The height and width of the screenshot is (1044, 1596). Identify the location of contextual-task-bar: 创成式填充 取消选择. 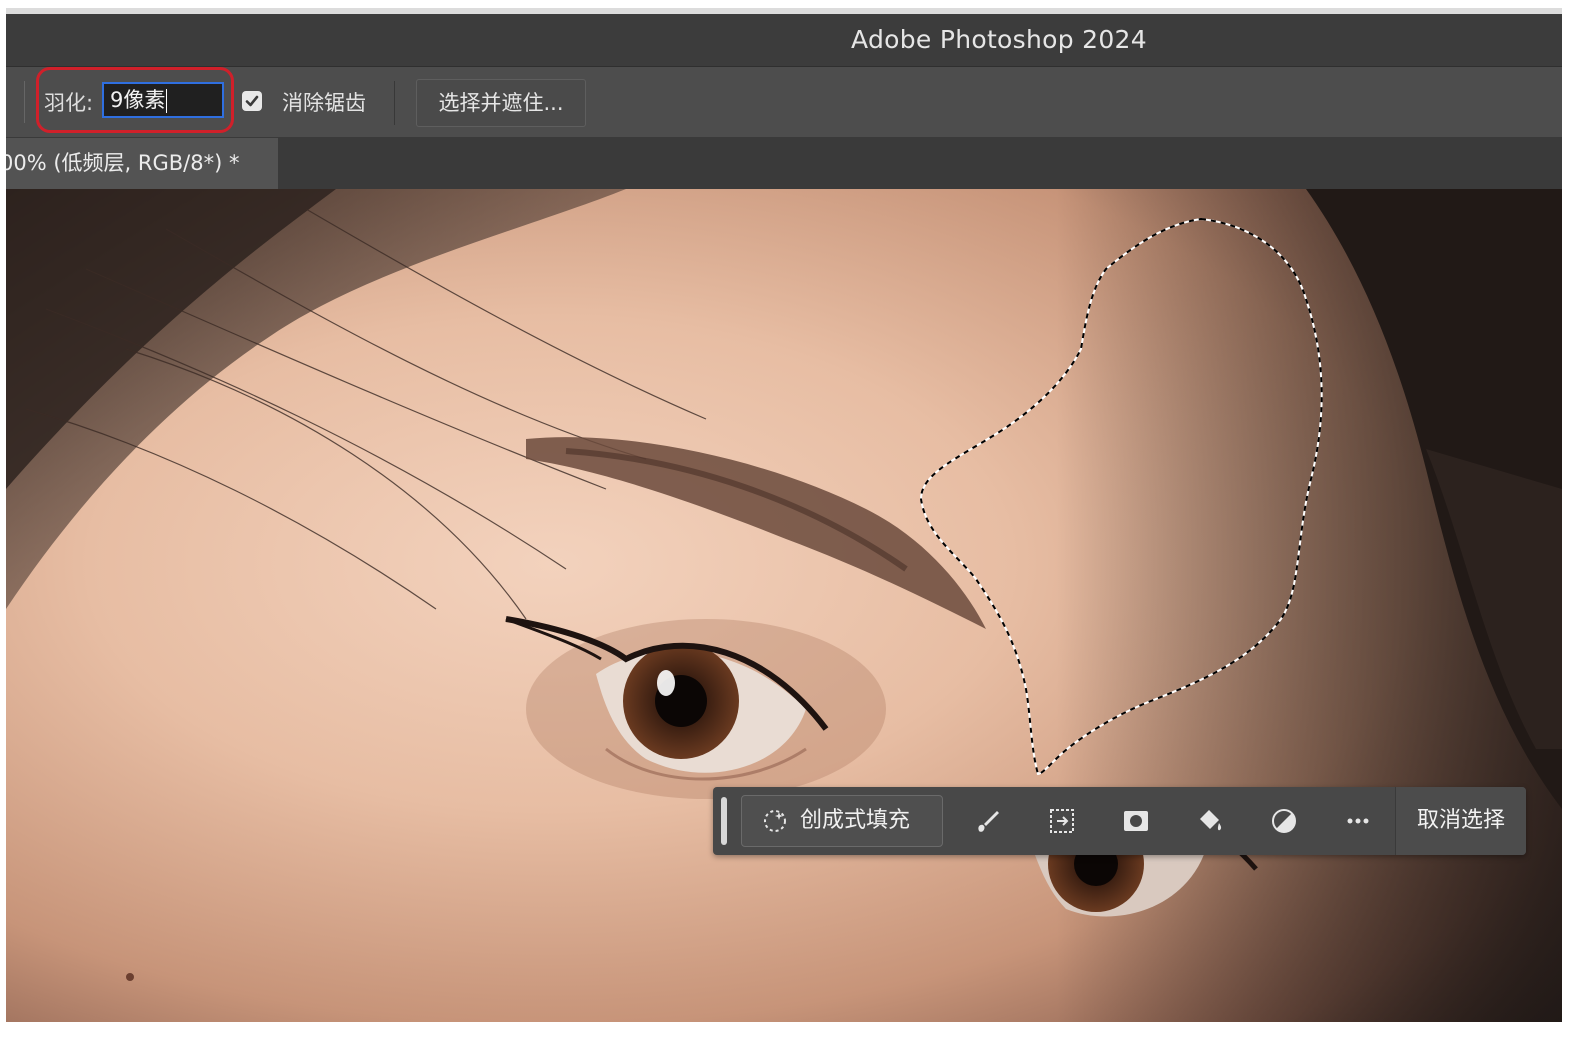
(1119, 821).